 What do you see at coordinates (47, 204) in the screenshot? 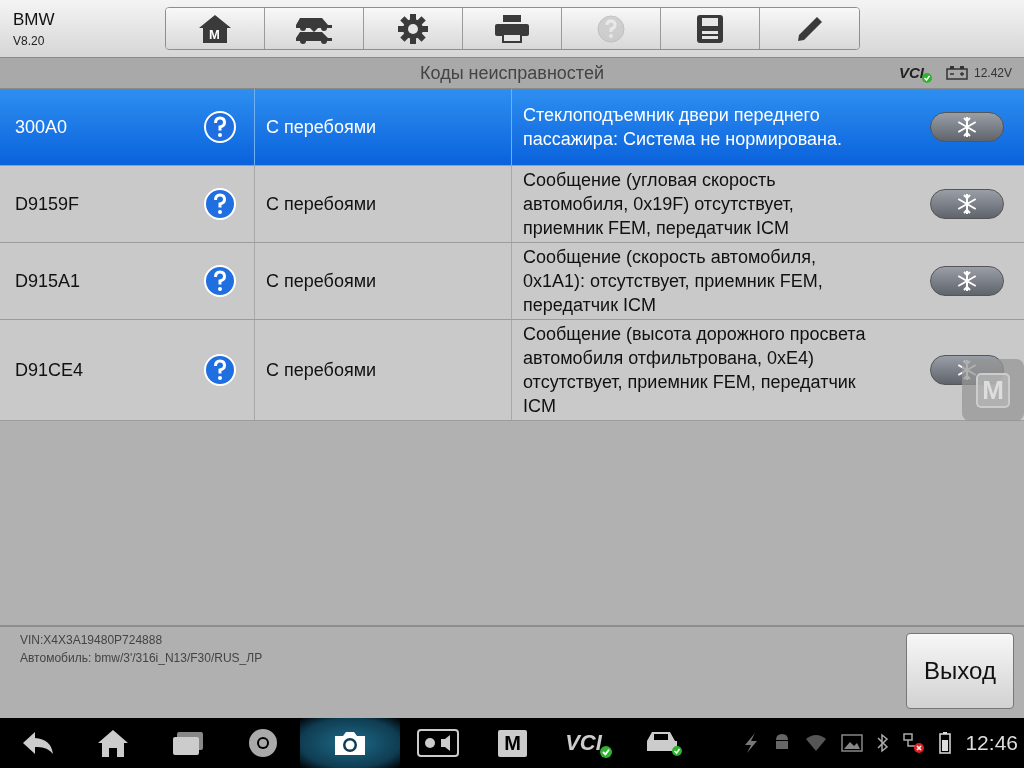
I see `fault-code: D9159F` at bounding box center [47, 204].